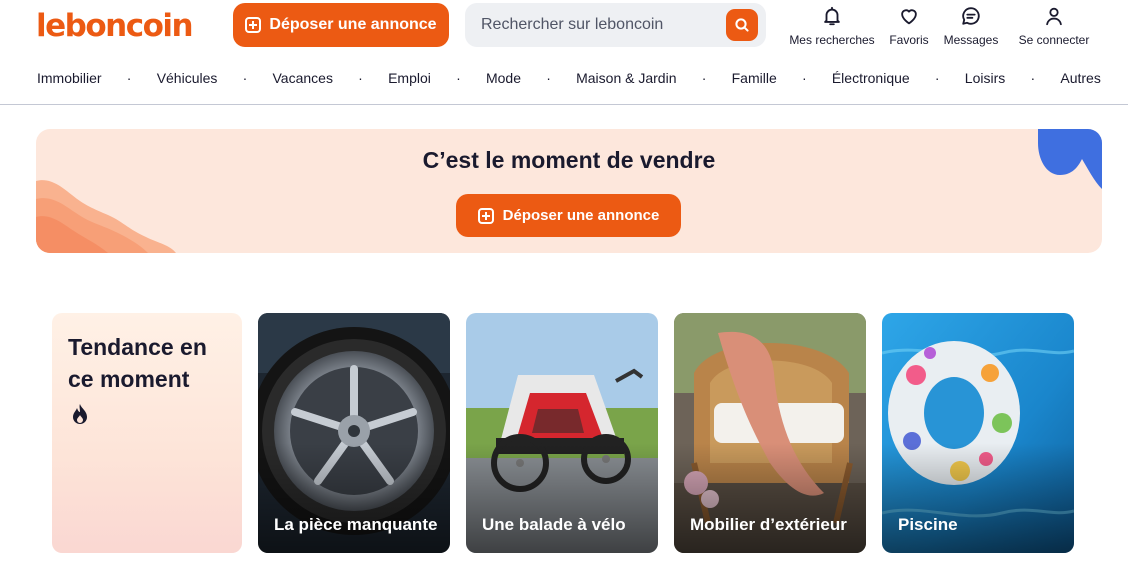  Describe the element at coordinates (569, 160) in the screenshot. I see `banner-title: C’est le moment de vendre` at that location.